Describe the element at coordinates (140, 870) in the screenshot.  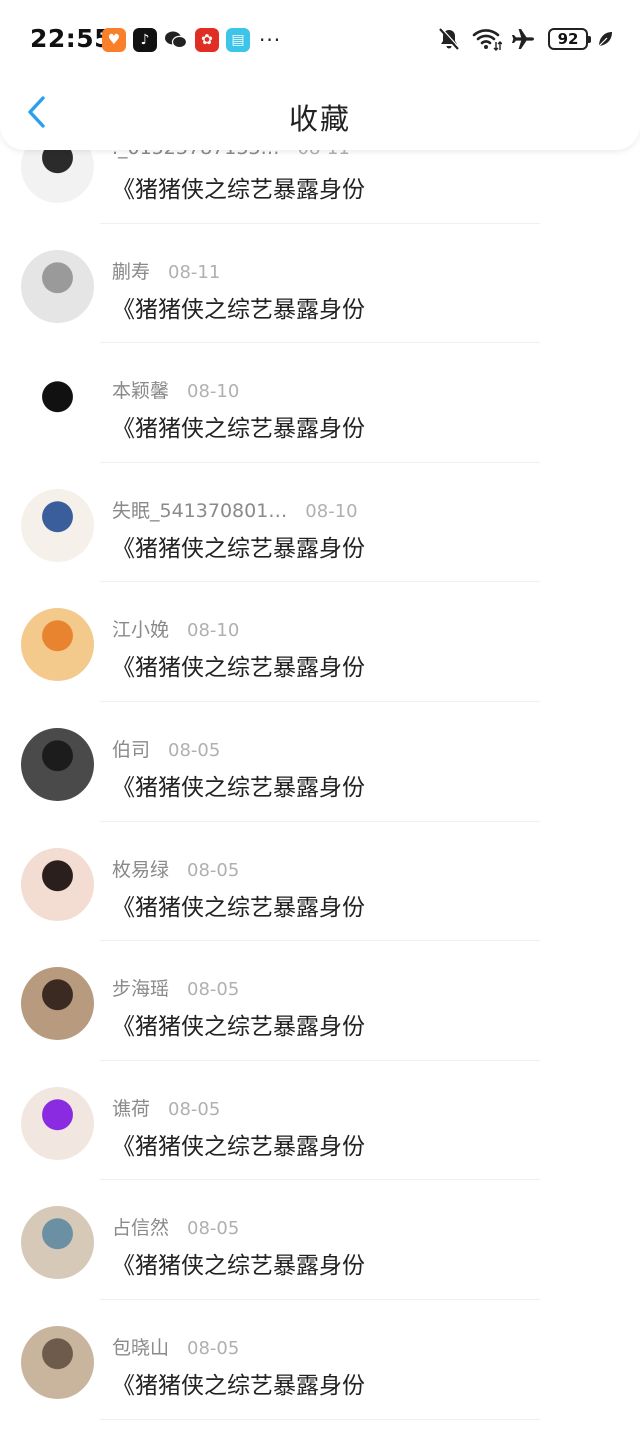
I see `user-name: 枚易绿` at that location.